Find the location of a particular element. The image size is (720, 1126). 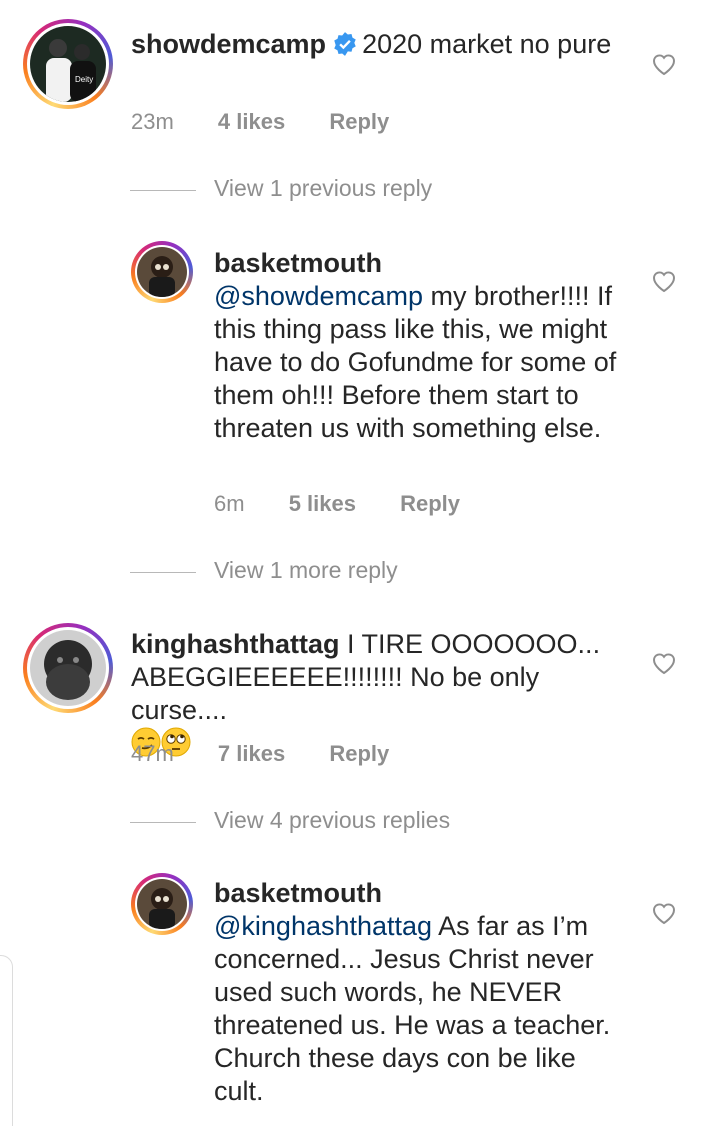

comment-meta: 47m 7 likes Reply is located at coordinates (279, 754).